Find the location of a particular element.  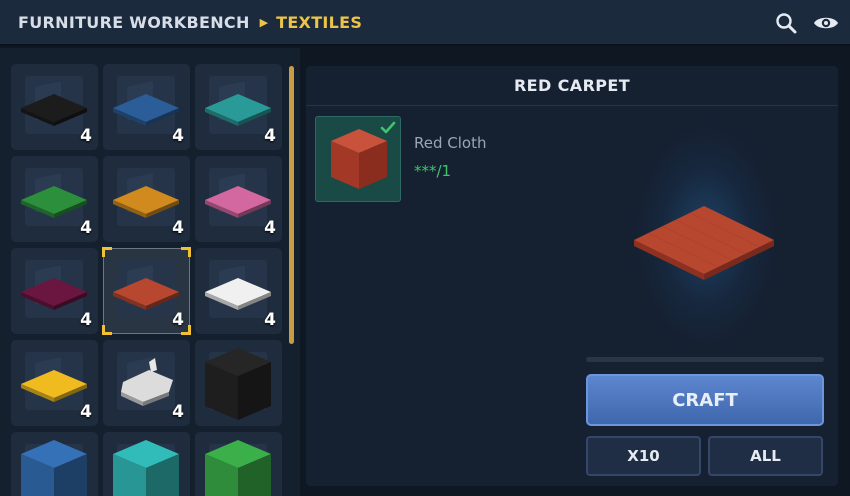

ingredient-slot is located at coordinates (358, 159).